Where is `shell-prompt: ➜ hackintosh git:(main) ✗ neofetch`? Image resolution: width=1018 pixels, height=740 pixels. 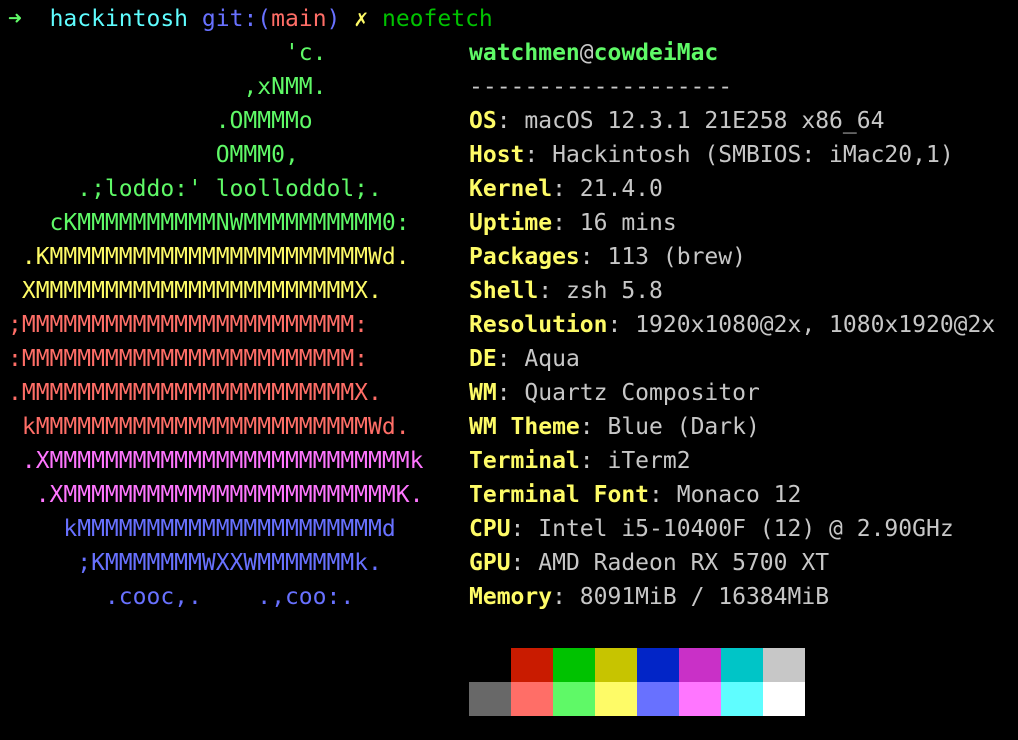
shell-prompt: ➜ hackintosh git:(main) ✗ neofetch is located at coordinates (250, 19).